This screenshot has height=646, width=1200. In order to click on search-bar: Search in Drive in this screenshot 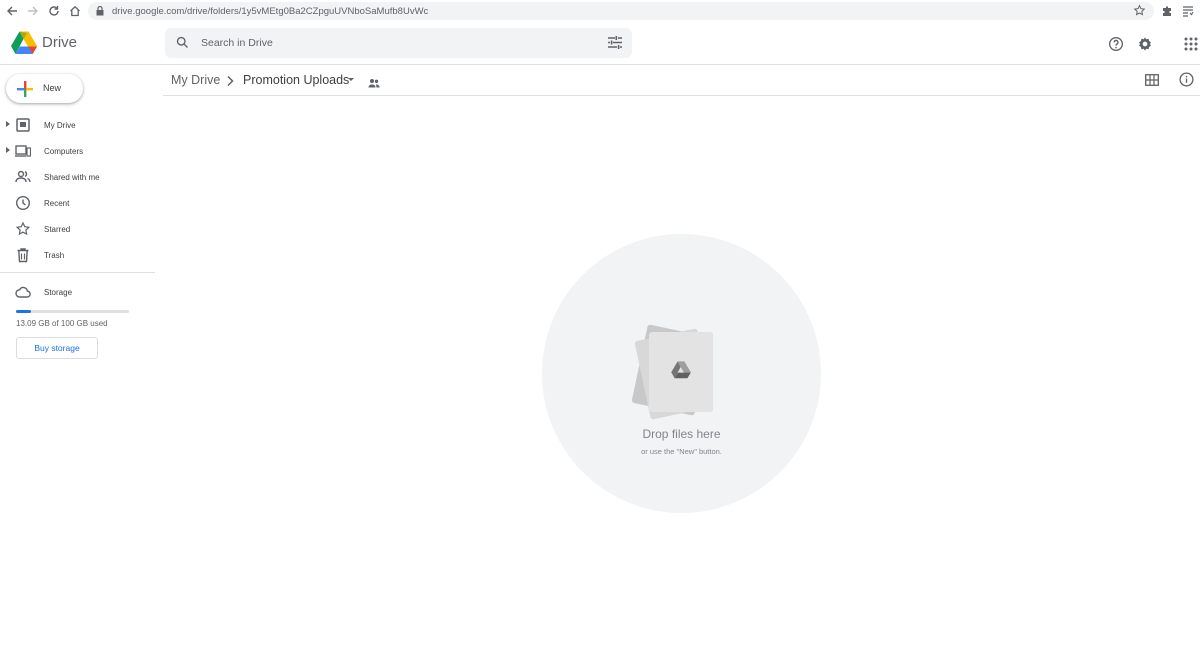, I will do `click(398, 43)`.